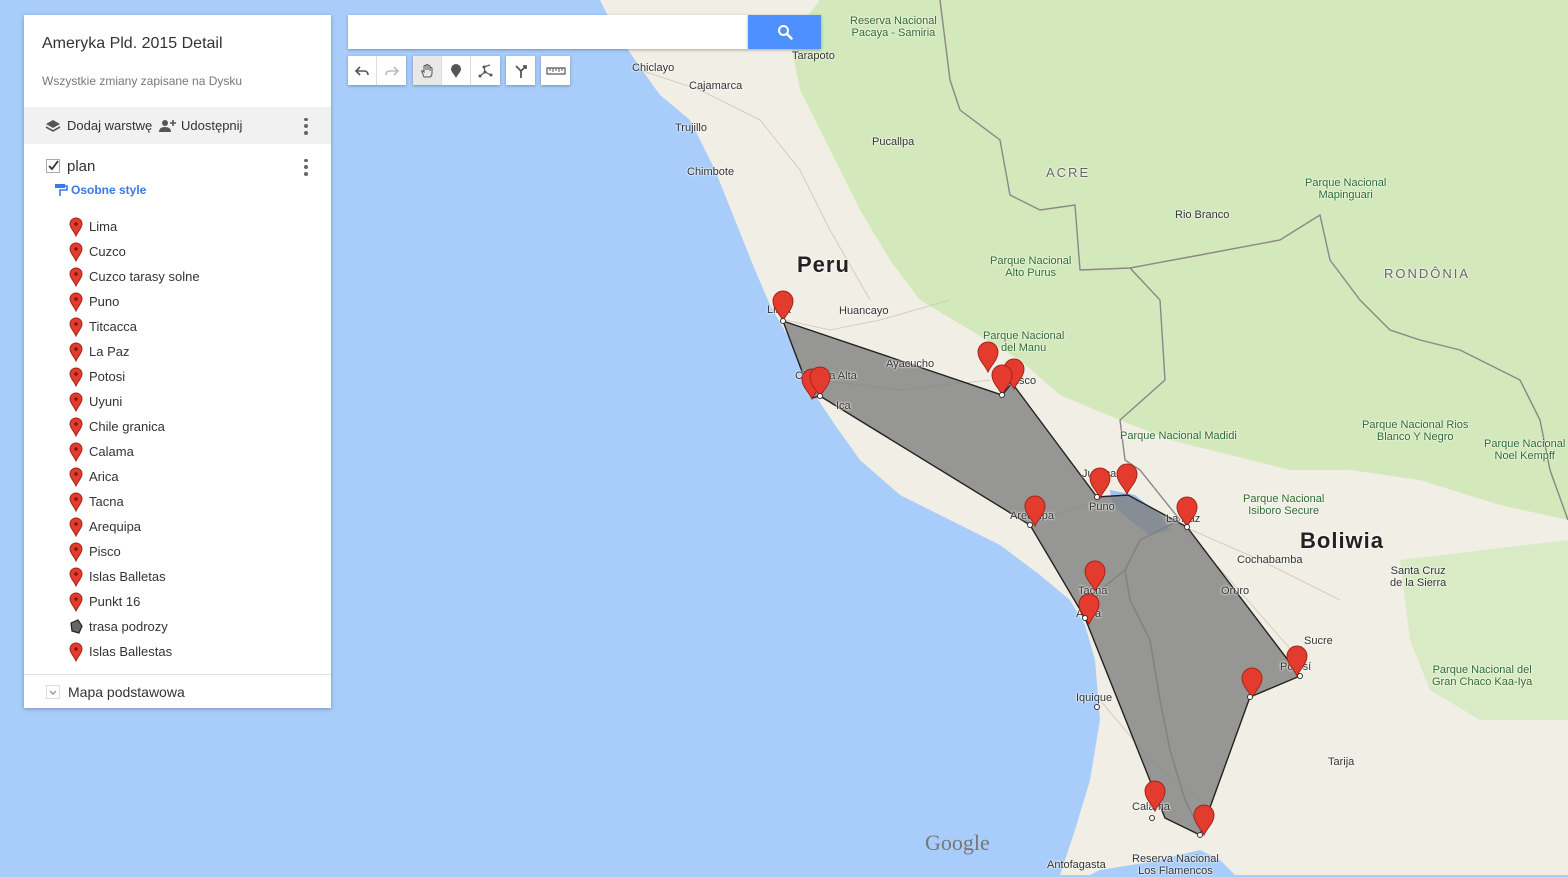 The image size is (1568, 877). Describe the element at coordinates (548, 32) in the screenshot. I see `search-input` at that location.